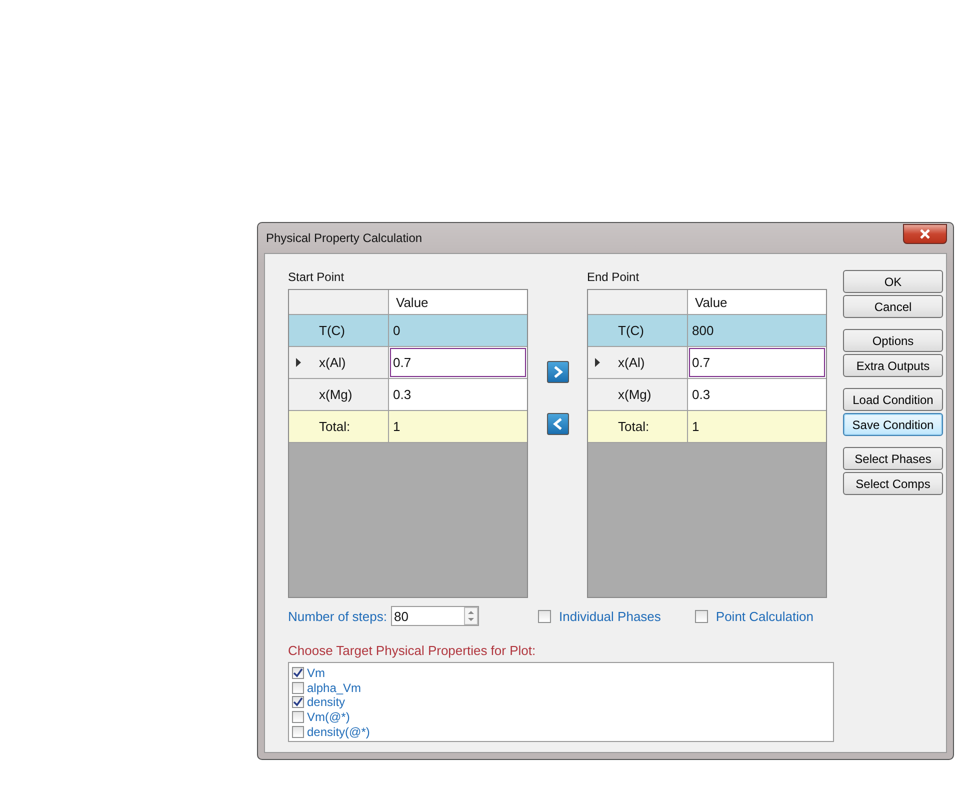 The height and width of the screenshot is (785, 964). I want to click on chevron-left-icon, so click(557, 424).